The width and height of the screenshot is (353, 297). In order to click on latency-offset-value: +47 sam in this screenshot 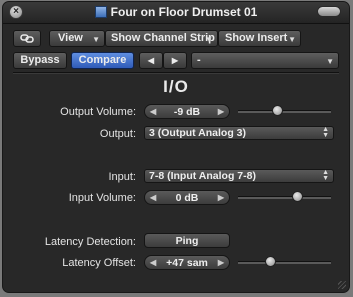, I will do `click(187, 263)`.